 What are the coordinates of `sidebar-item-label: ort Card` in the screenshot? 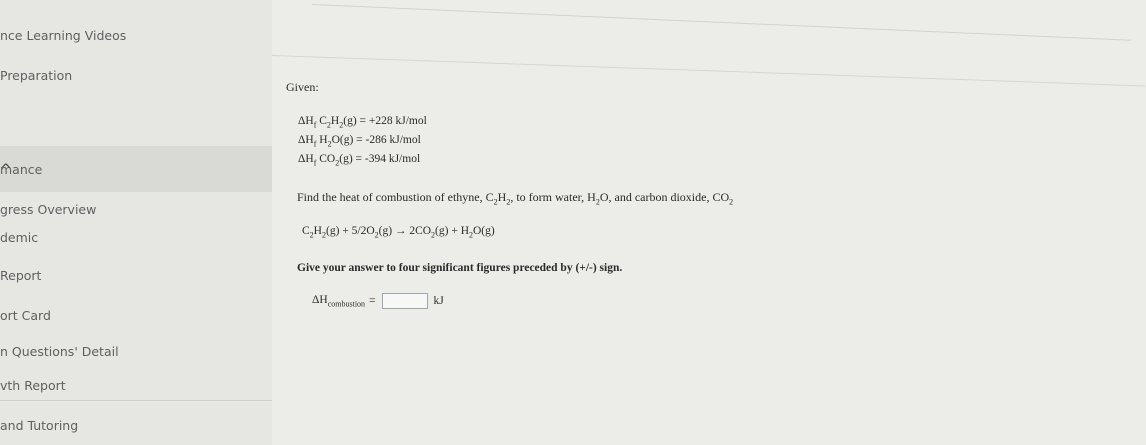 It's located at (25, 315).